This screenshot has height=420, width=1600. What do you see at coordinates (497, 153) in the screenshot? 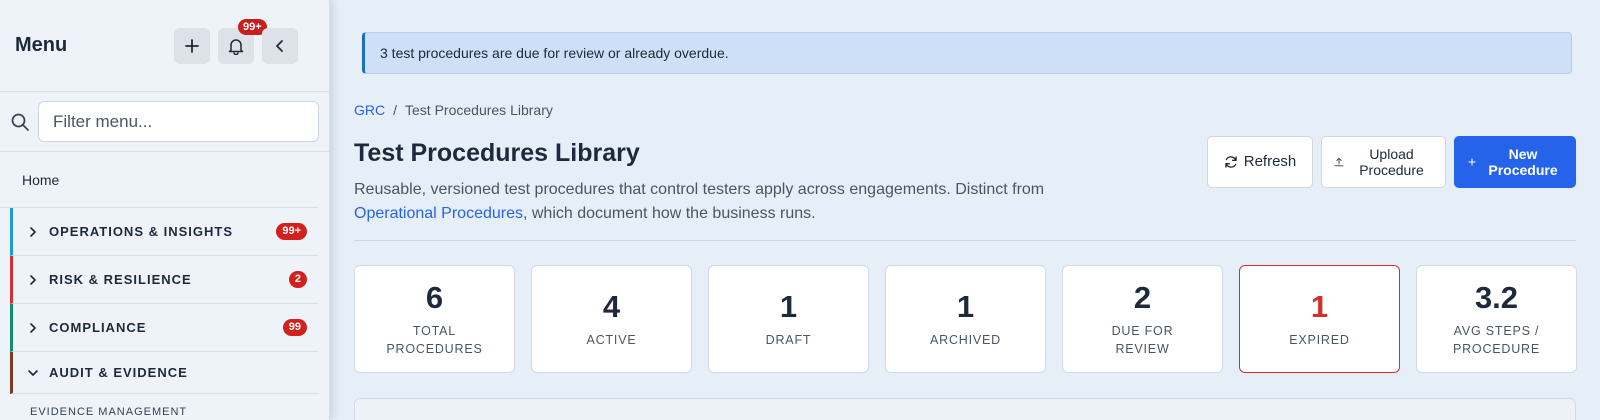
I see `page-title: Test Procedures Library` at bounding box center [497, 153].